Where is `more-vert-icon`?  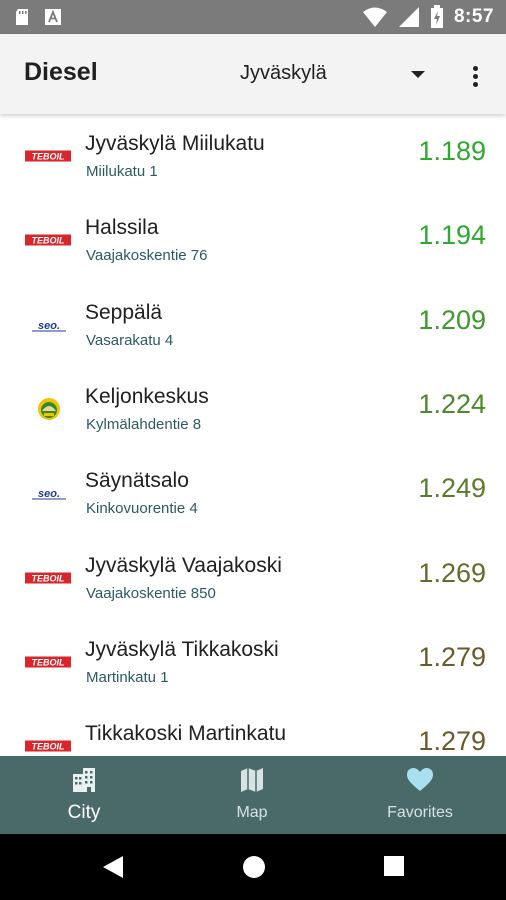
more-vert-icon is located at coordinates (475, 68).